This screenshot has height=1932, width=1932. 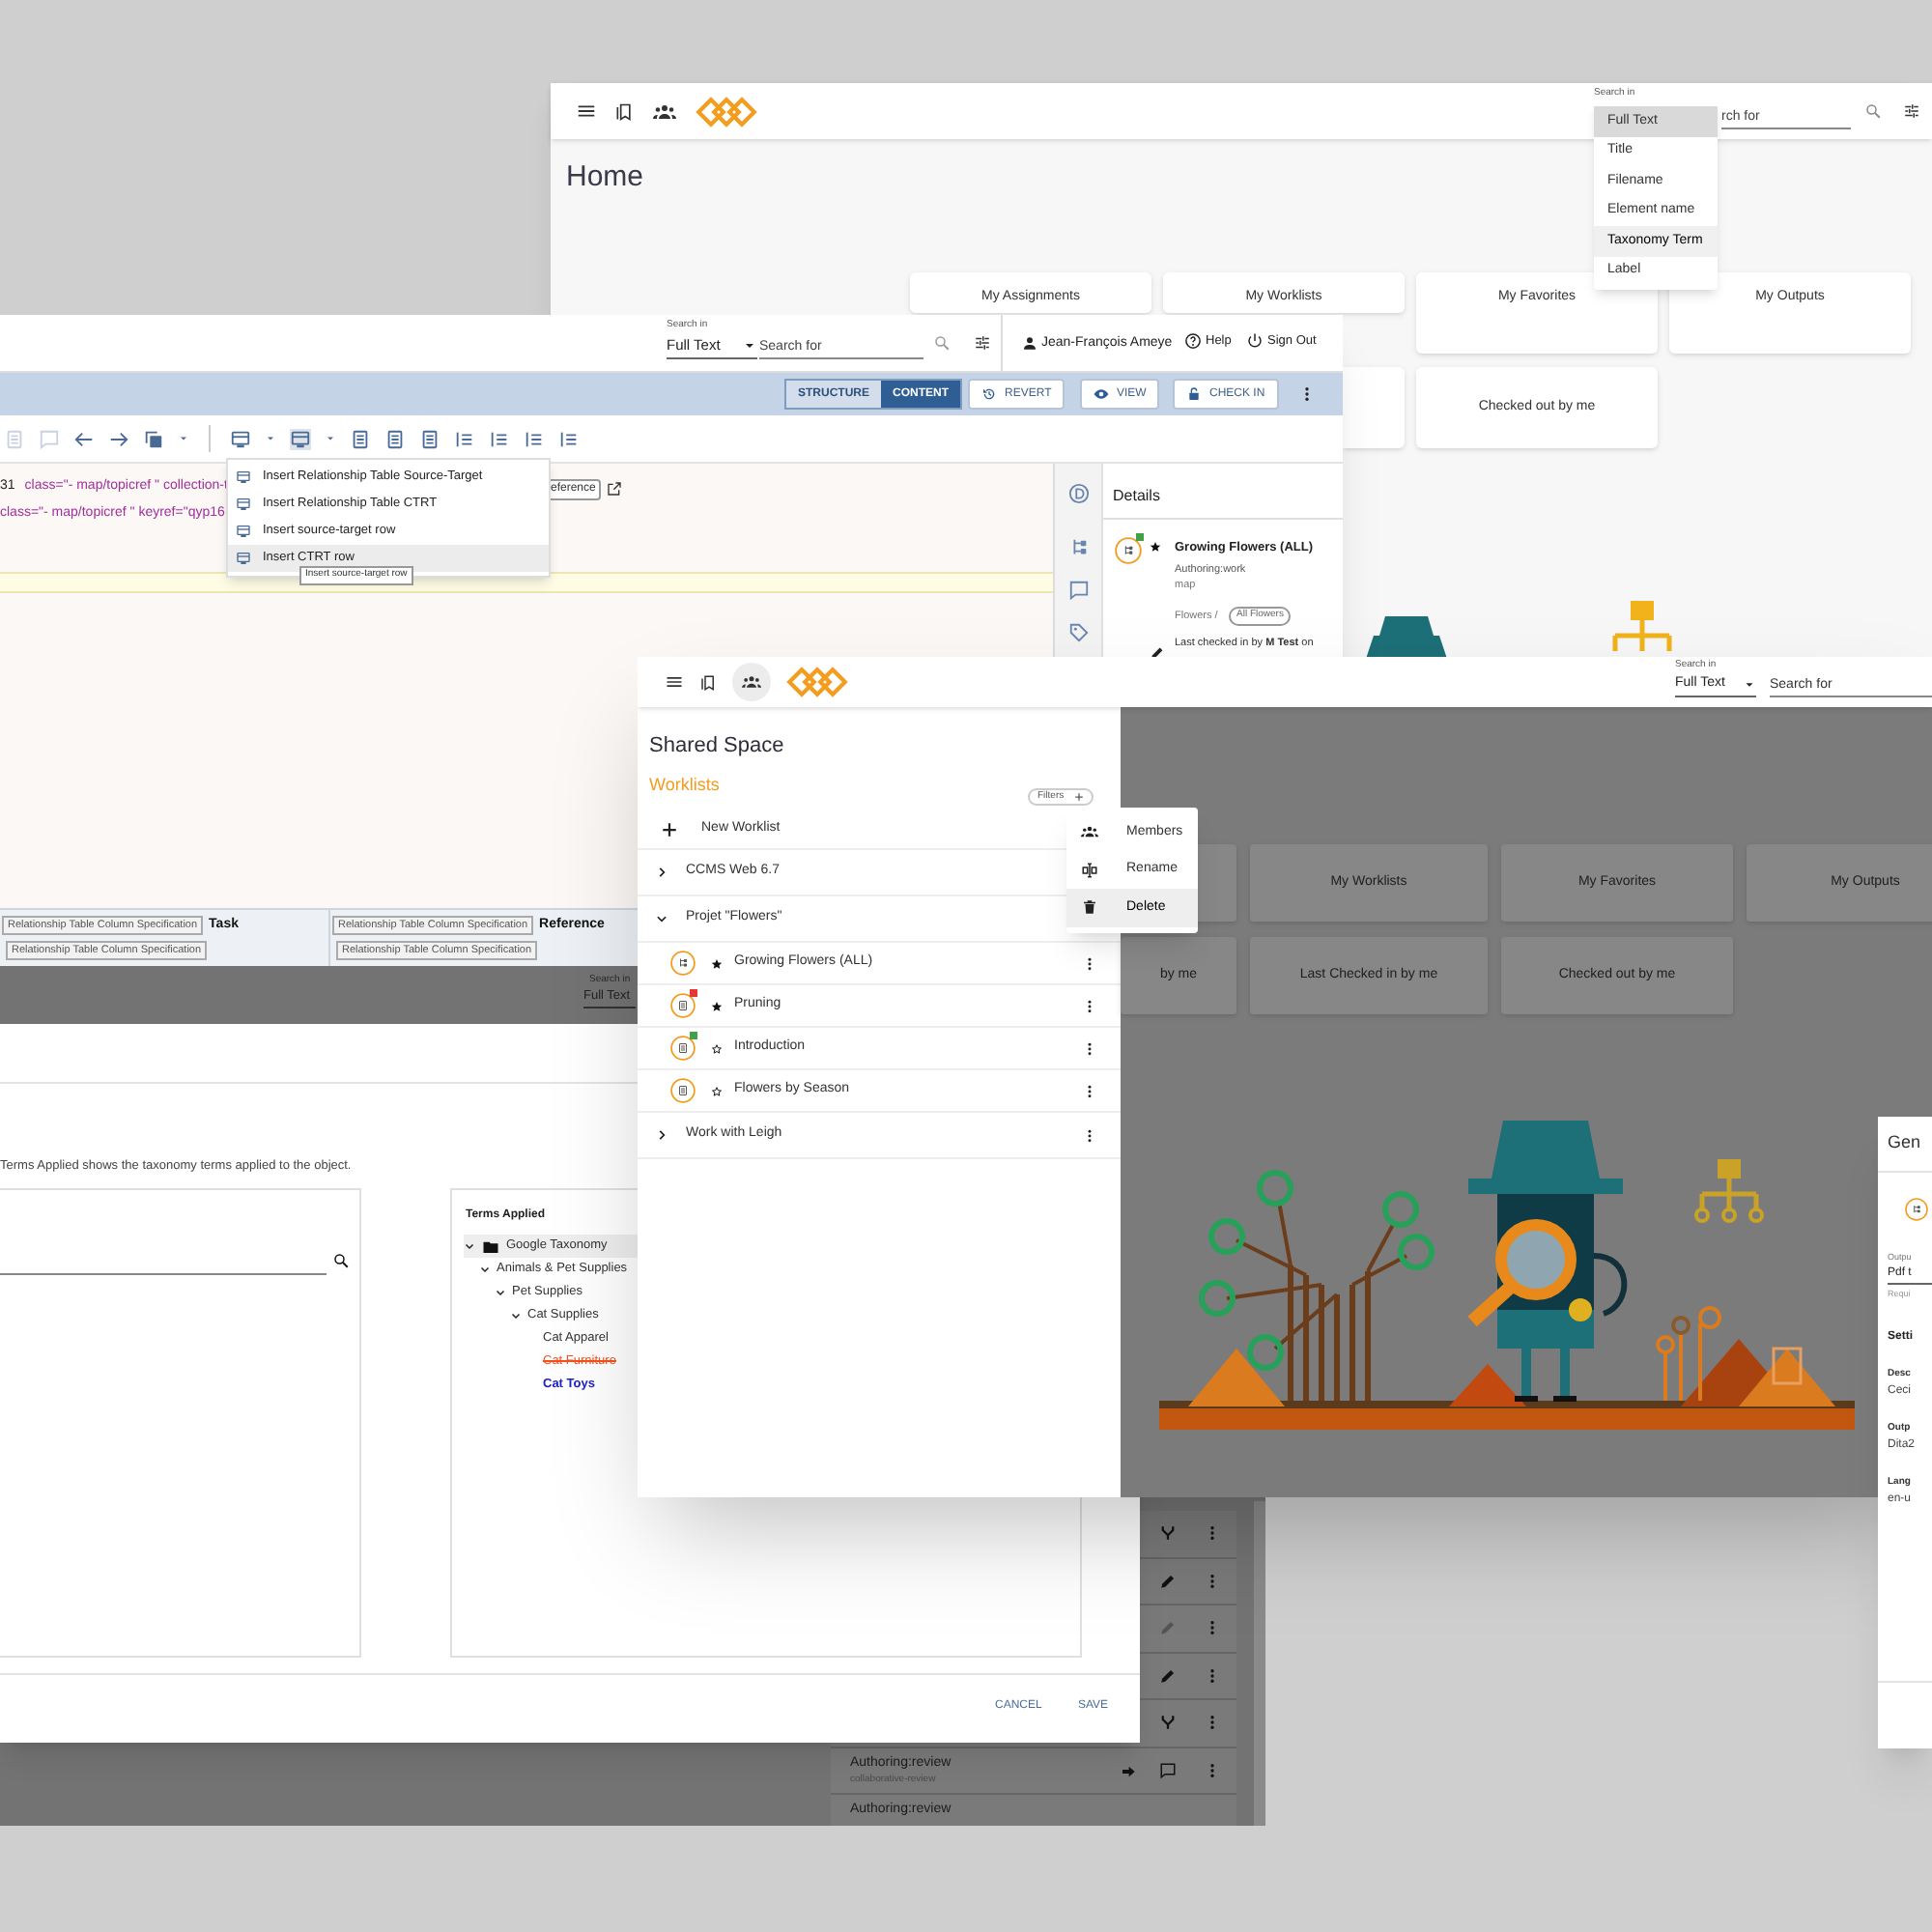 I want to click on panel-title: Shared Space, so click(x=716, y=746).